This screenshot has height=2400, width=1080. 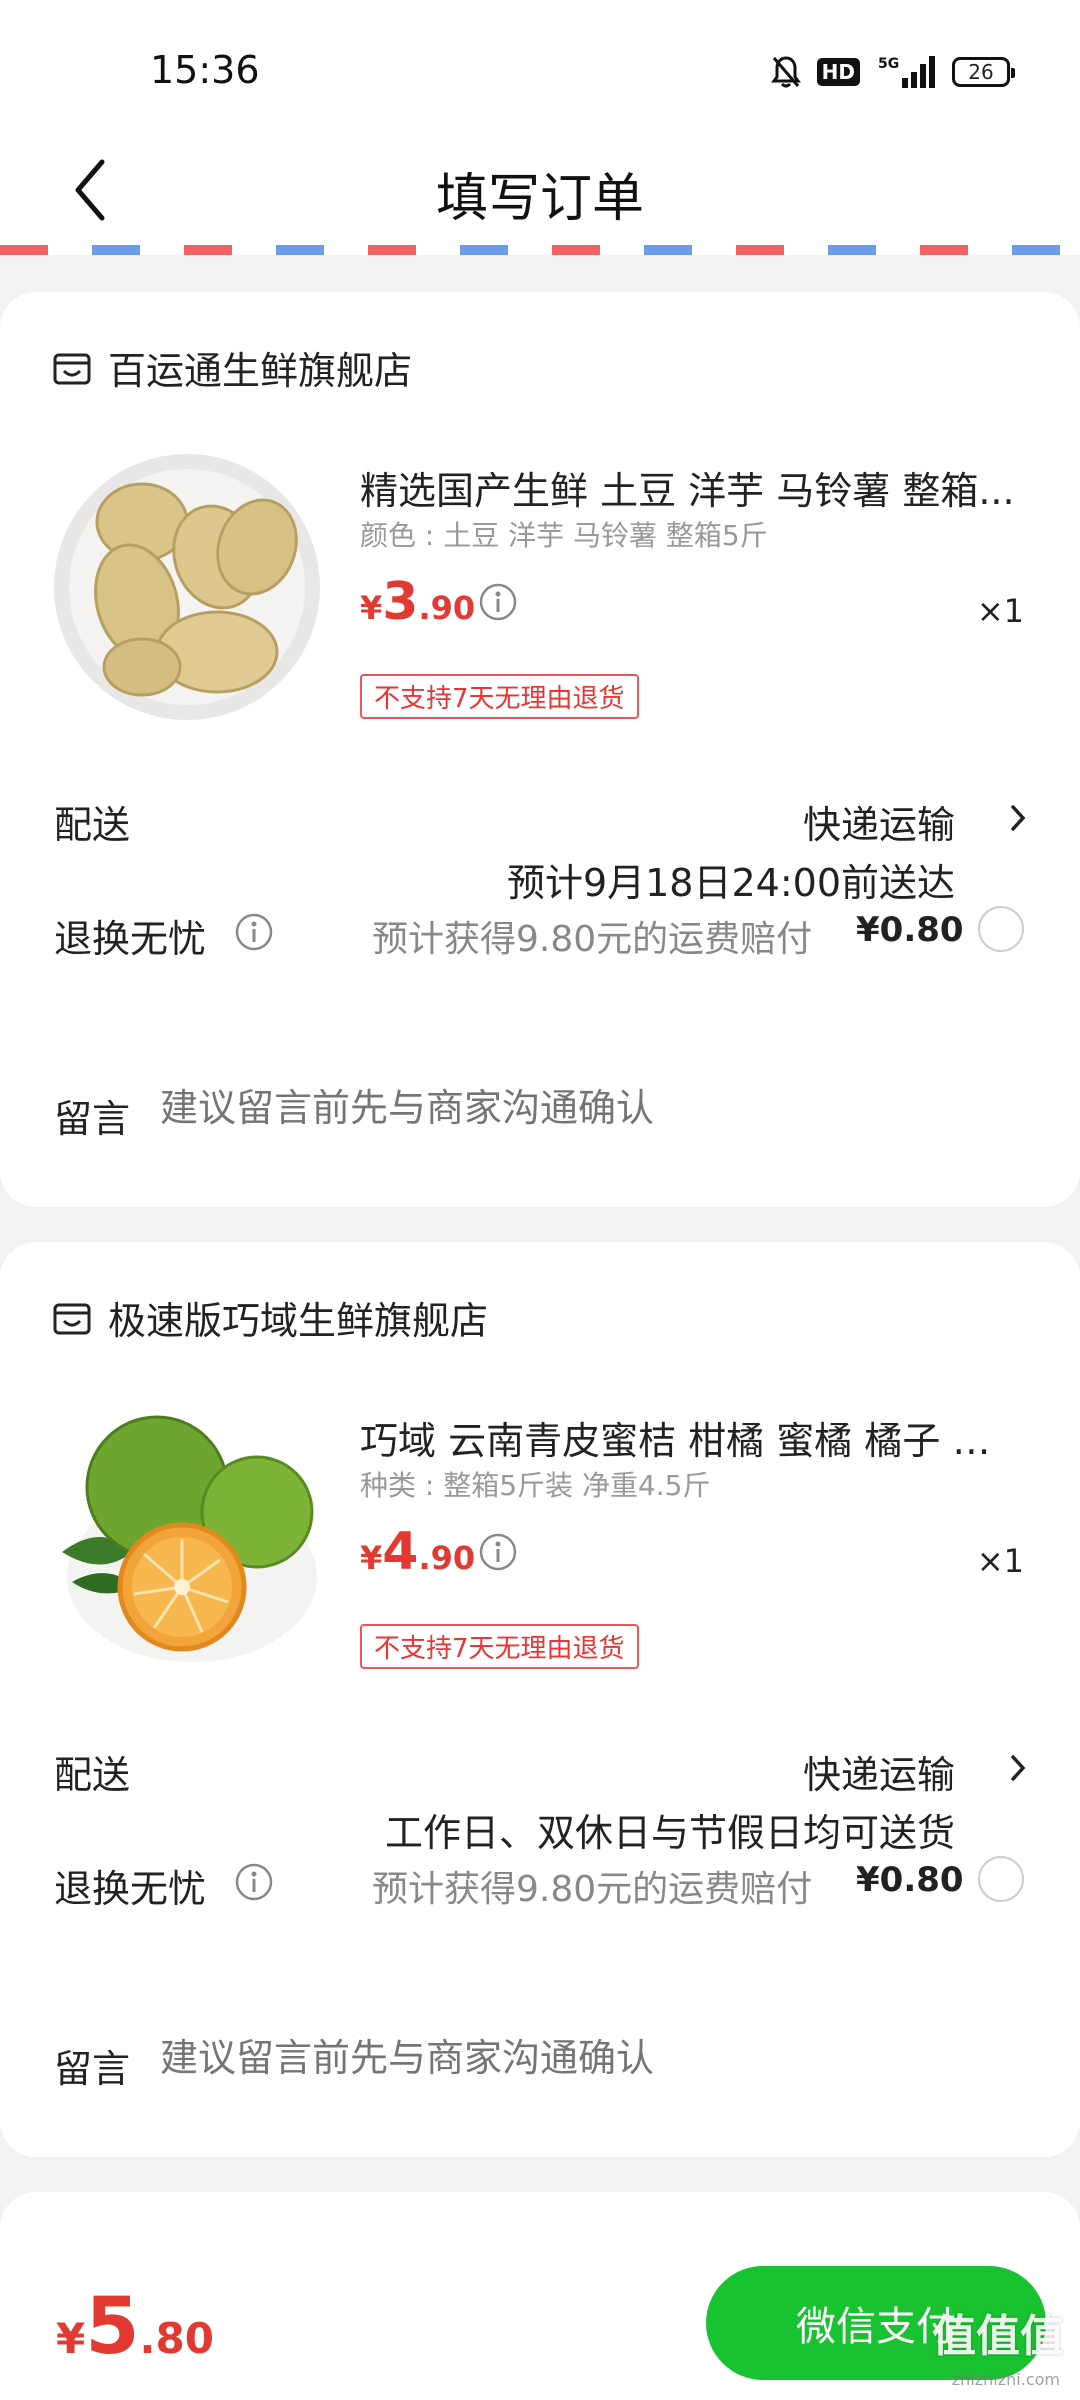 What do you see at coordinates (564, 535) in the screenshot?
I see `product-spec: 颜色 : 土豆 洋芋 马铃薯 整箱5斤` at bounding box center [564, 535].